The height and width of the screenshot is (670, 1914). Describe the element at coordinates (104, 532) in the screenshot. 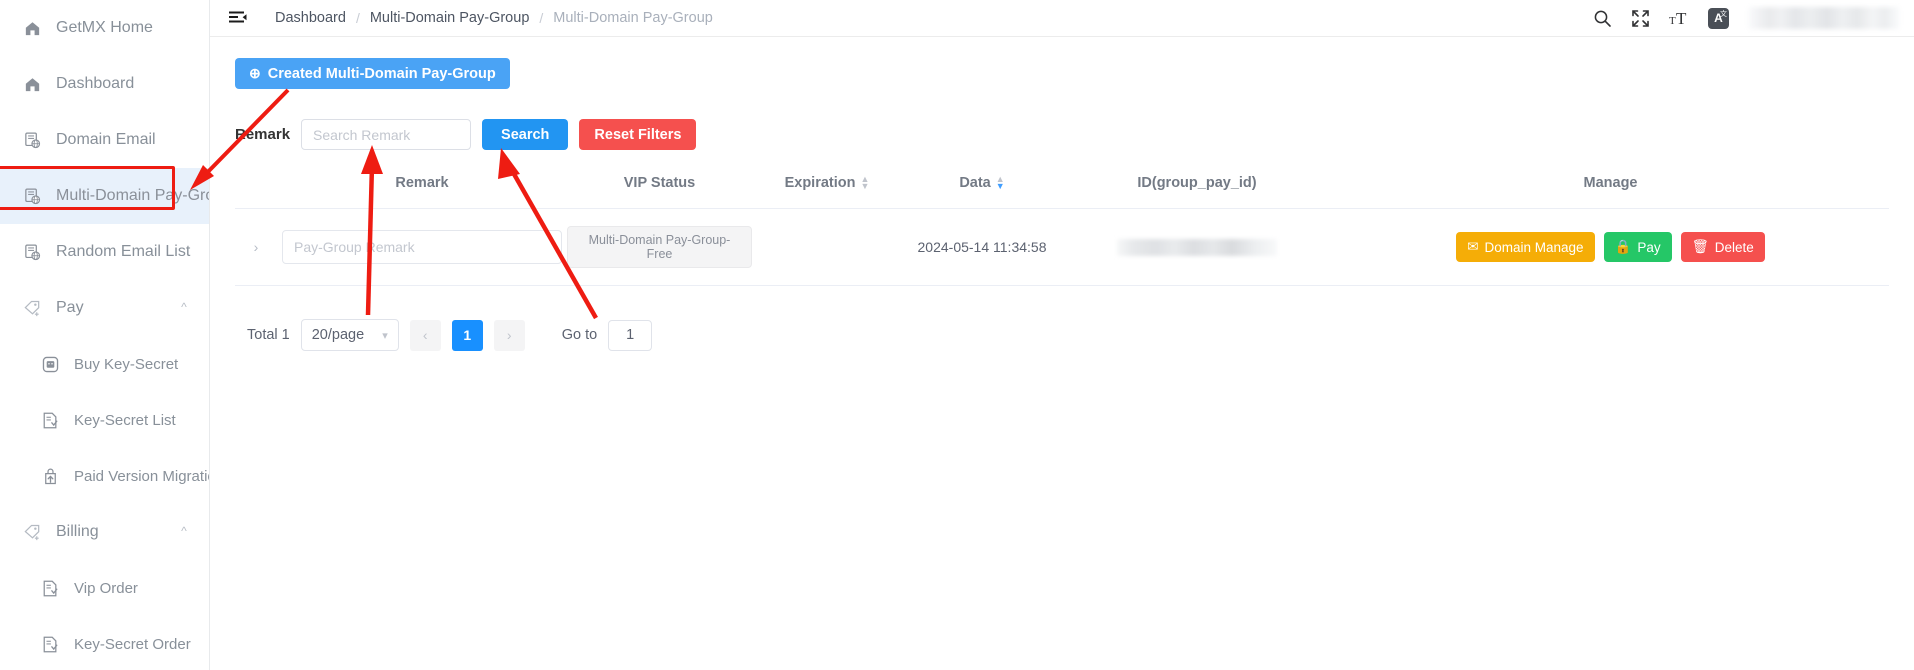

I see `sidebar-item-billing: Billing ^` at that location.